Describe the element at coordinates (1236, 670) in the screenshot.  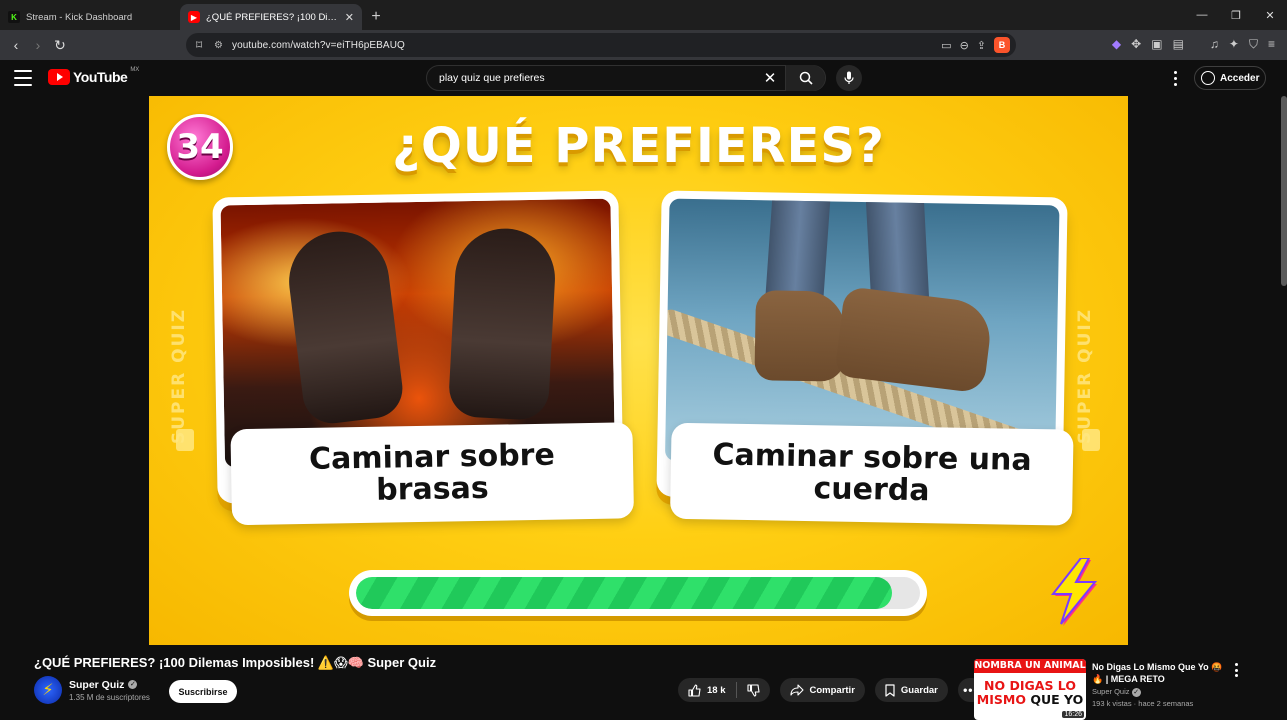
I see `recommended-menu-icon` at that location.